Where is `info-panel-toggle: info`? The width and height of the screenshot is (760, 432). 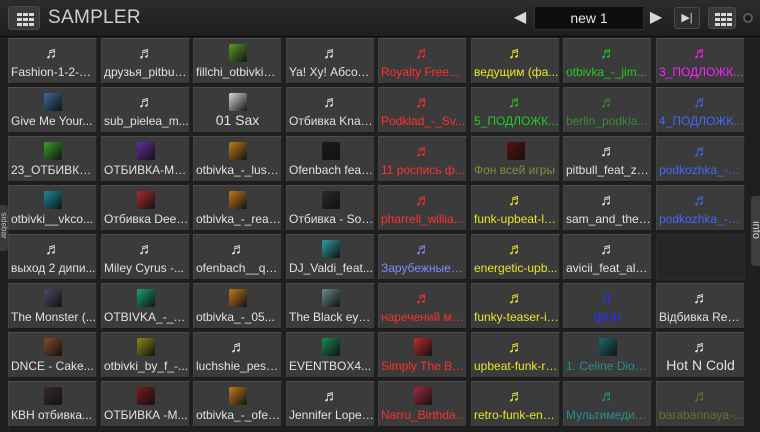 info-panel-toggle: info is located at coordinates (755, 231).